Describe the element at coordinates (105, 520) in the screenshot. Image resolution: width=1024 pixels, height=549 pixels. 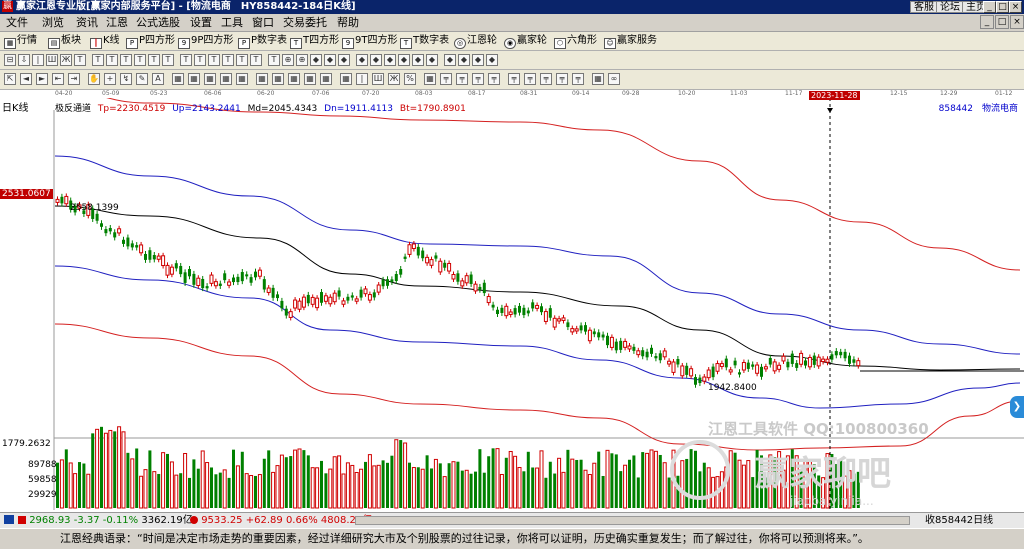
I see `index1-group: 2968.93 -3.37 -0.11% 3362.19亿` at that location.